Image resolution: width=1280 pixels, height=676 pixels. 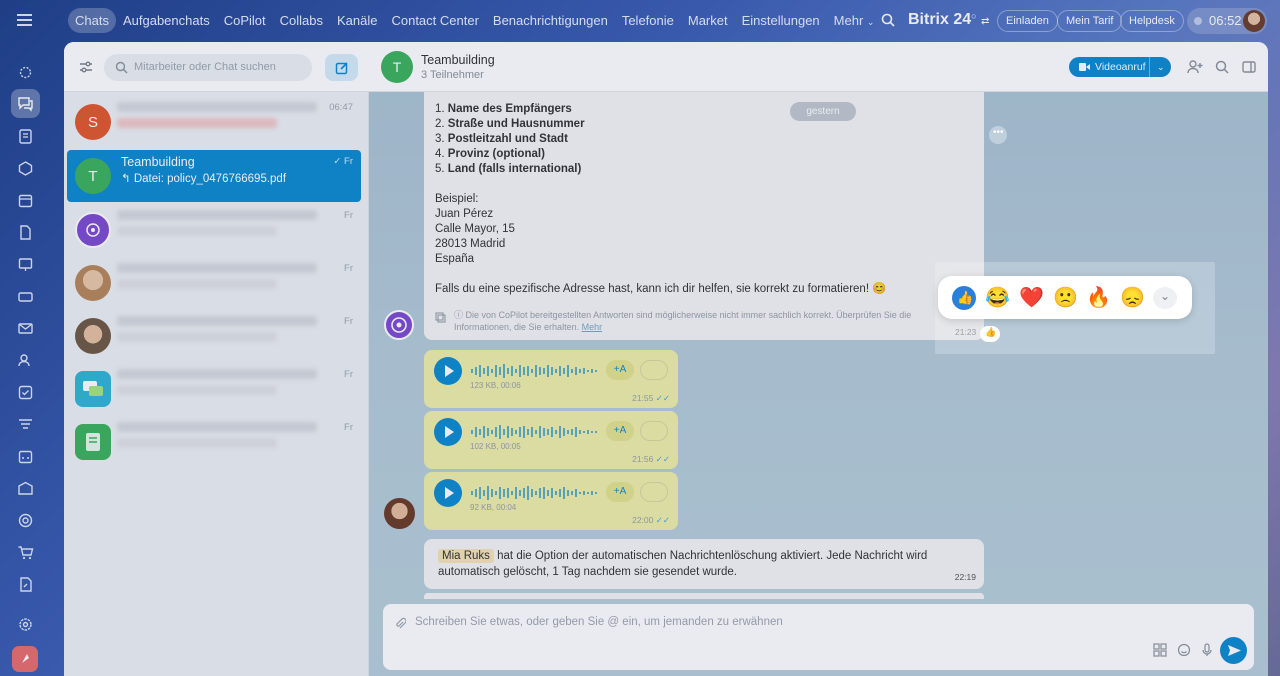 I want to click on nav-more: Mehr ⌄, so click(x=854, y=20).